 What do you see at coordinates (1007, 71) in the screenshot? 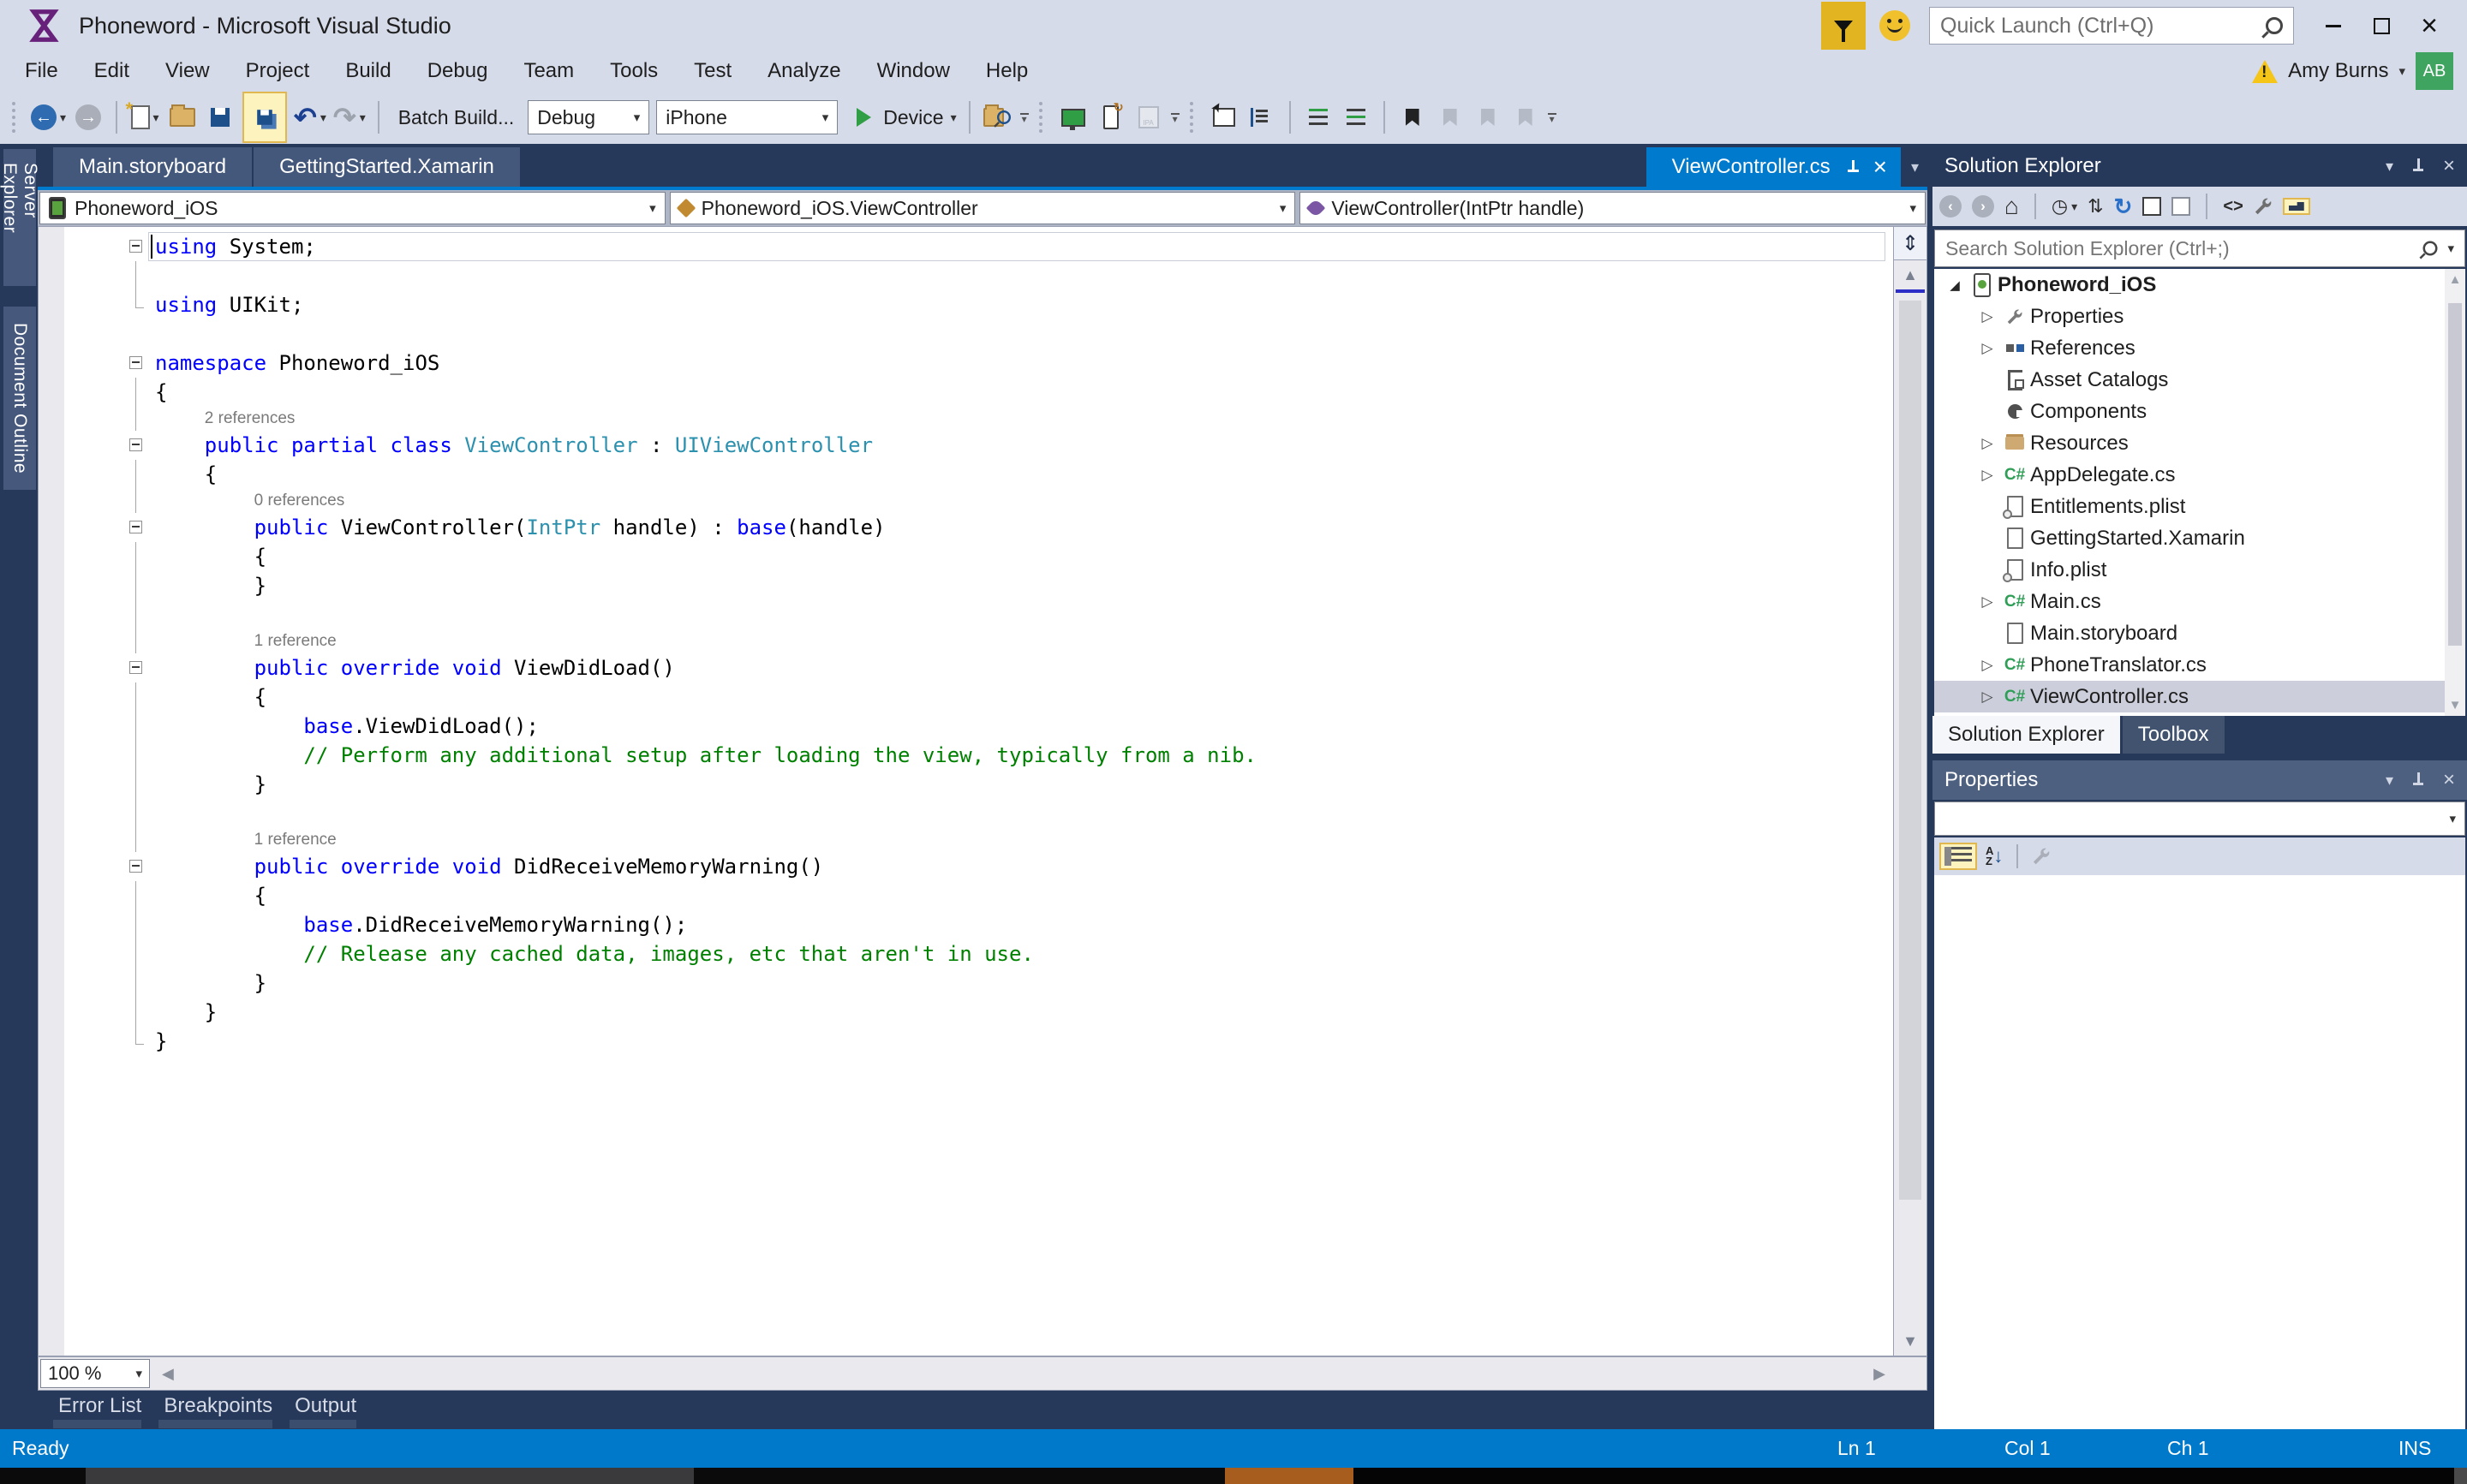
I see `menu-item-help: Help` at bounding box center [1007, 71].